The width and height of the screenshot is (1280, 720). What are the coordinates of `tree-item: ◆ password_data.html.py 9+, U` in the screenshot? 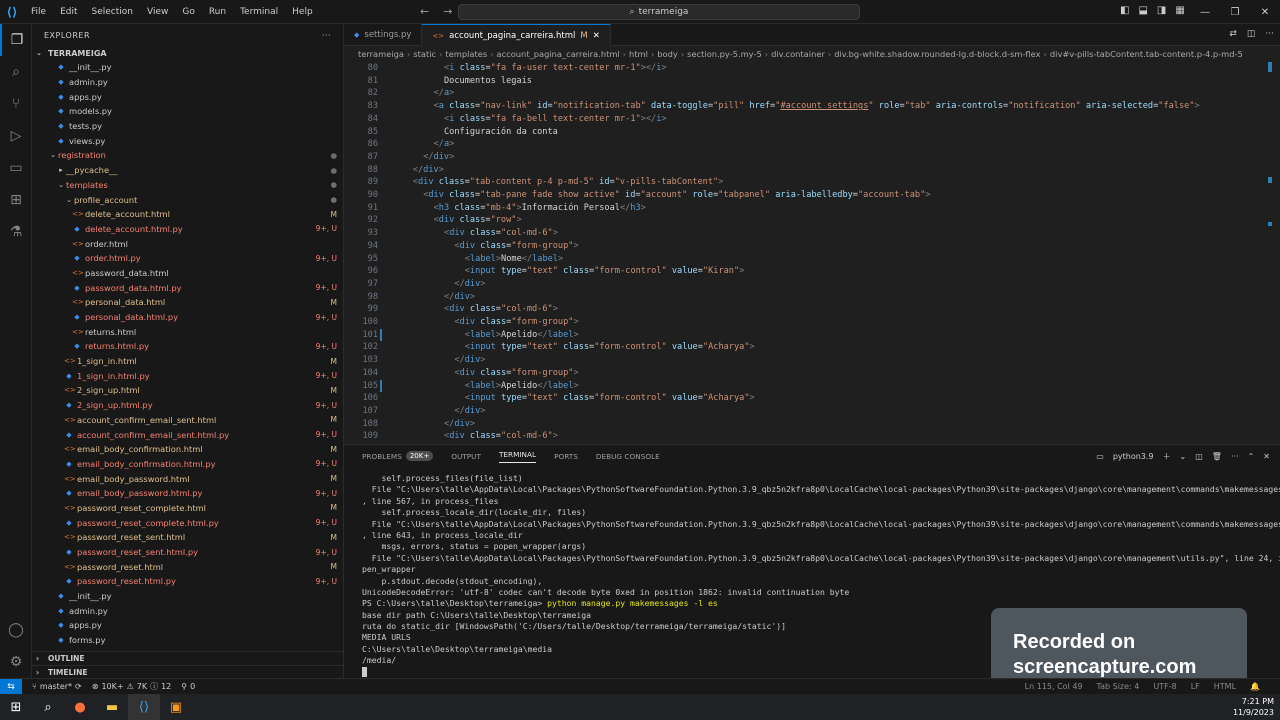 It's located at (187, 287).